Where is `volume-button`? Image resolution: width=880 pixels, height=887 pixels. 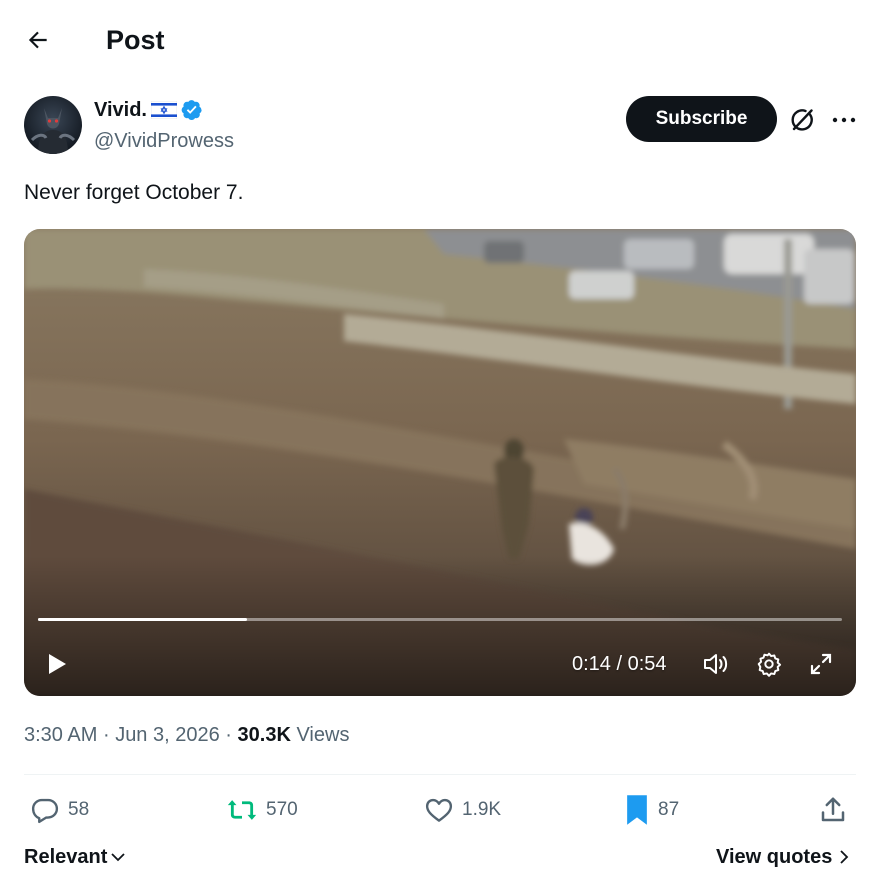
volume-button is located at coordinates (716, 664).